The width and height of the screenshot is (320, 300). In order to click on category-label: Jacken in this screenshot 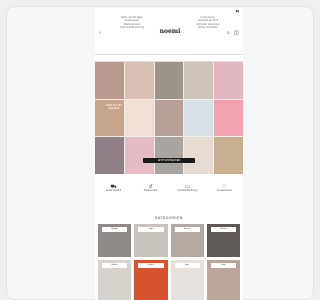, I will do `click(223, 229)`.